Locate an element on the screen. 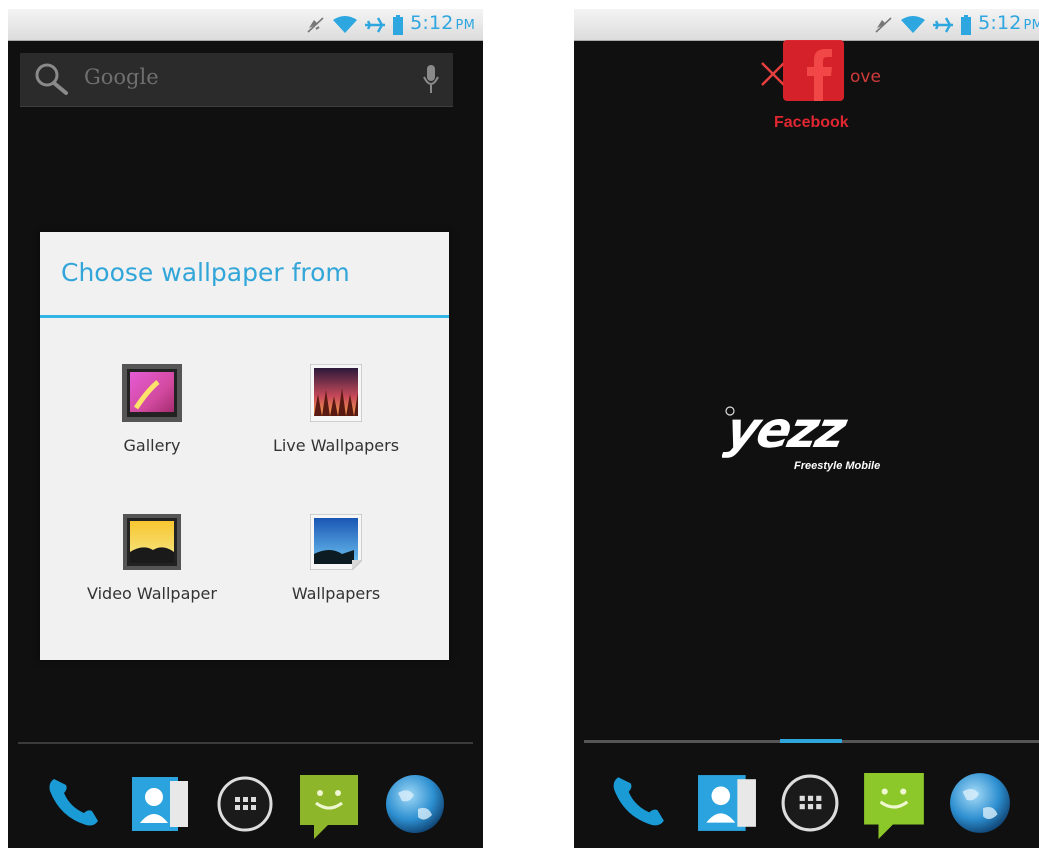  option-wallpapers-label: Wallpapers is located at coordinates (336, 593).